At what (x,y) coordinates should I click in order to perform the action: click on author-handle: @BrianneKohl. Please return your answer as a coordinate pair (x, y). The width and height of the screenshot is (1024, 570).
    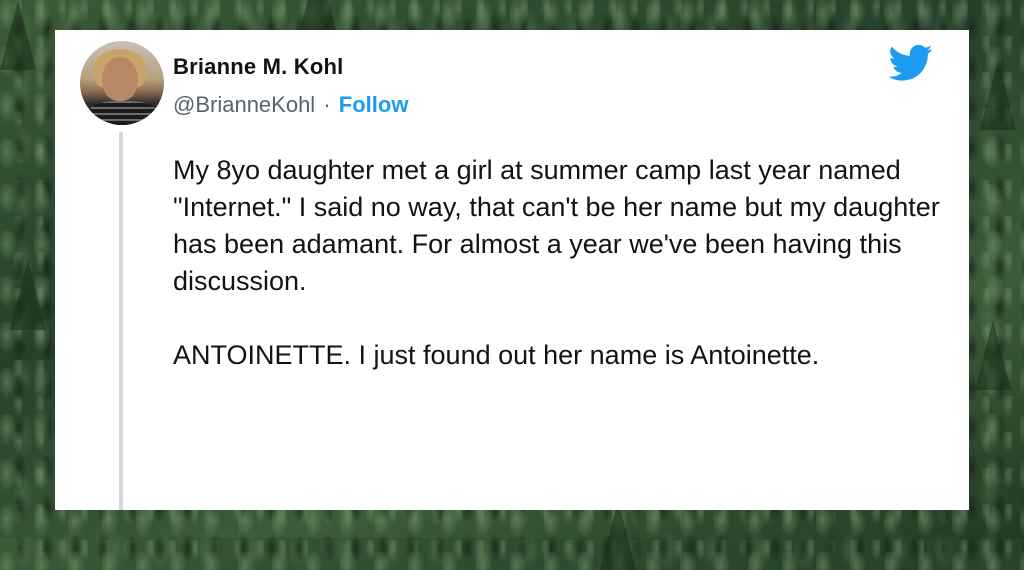
    Looking at the image, I should click on (244, 104).